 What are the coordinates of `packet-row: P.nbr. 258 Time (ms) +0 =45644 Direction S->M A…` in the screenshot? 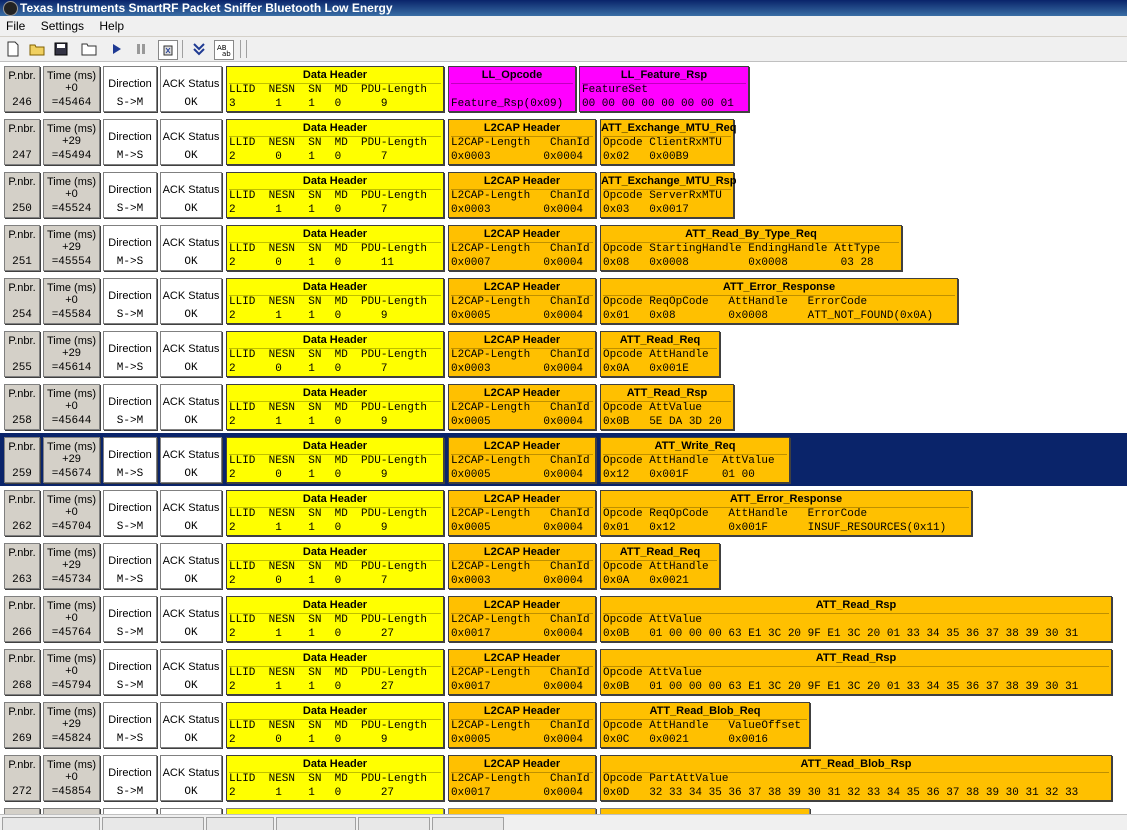 It's located at (563, 406).